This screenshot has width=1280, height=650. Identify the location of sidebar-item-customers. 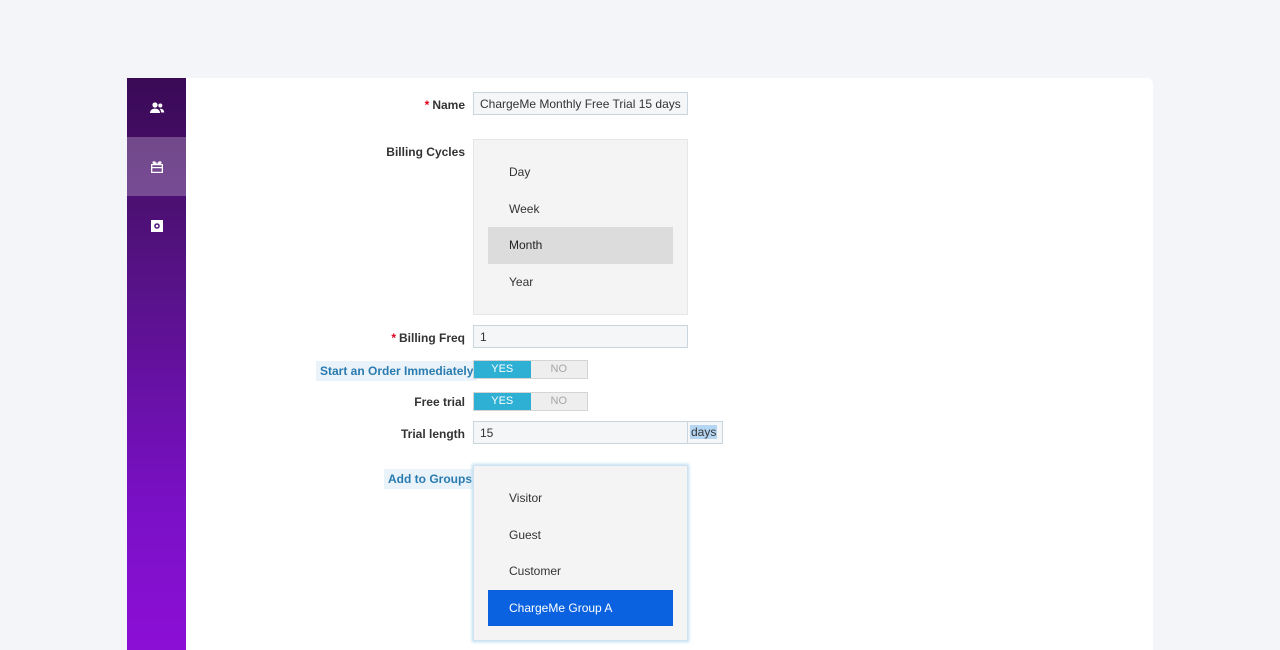
(156, 107).